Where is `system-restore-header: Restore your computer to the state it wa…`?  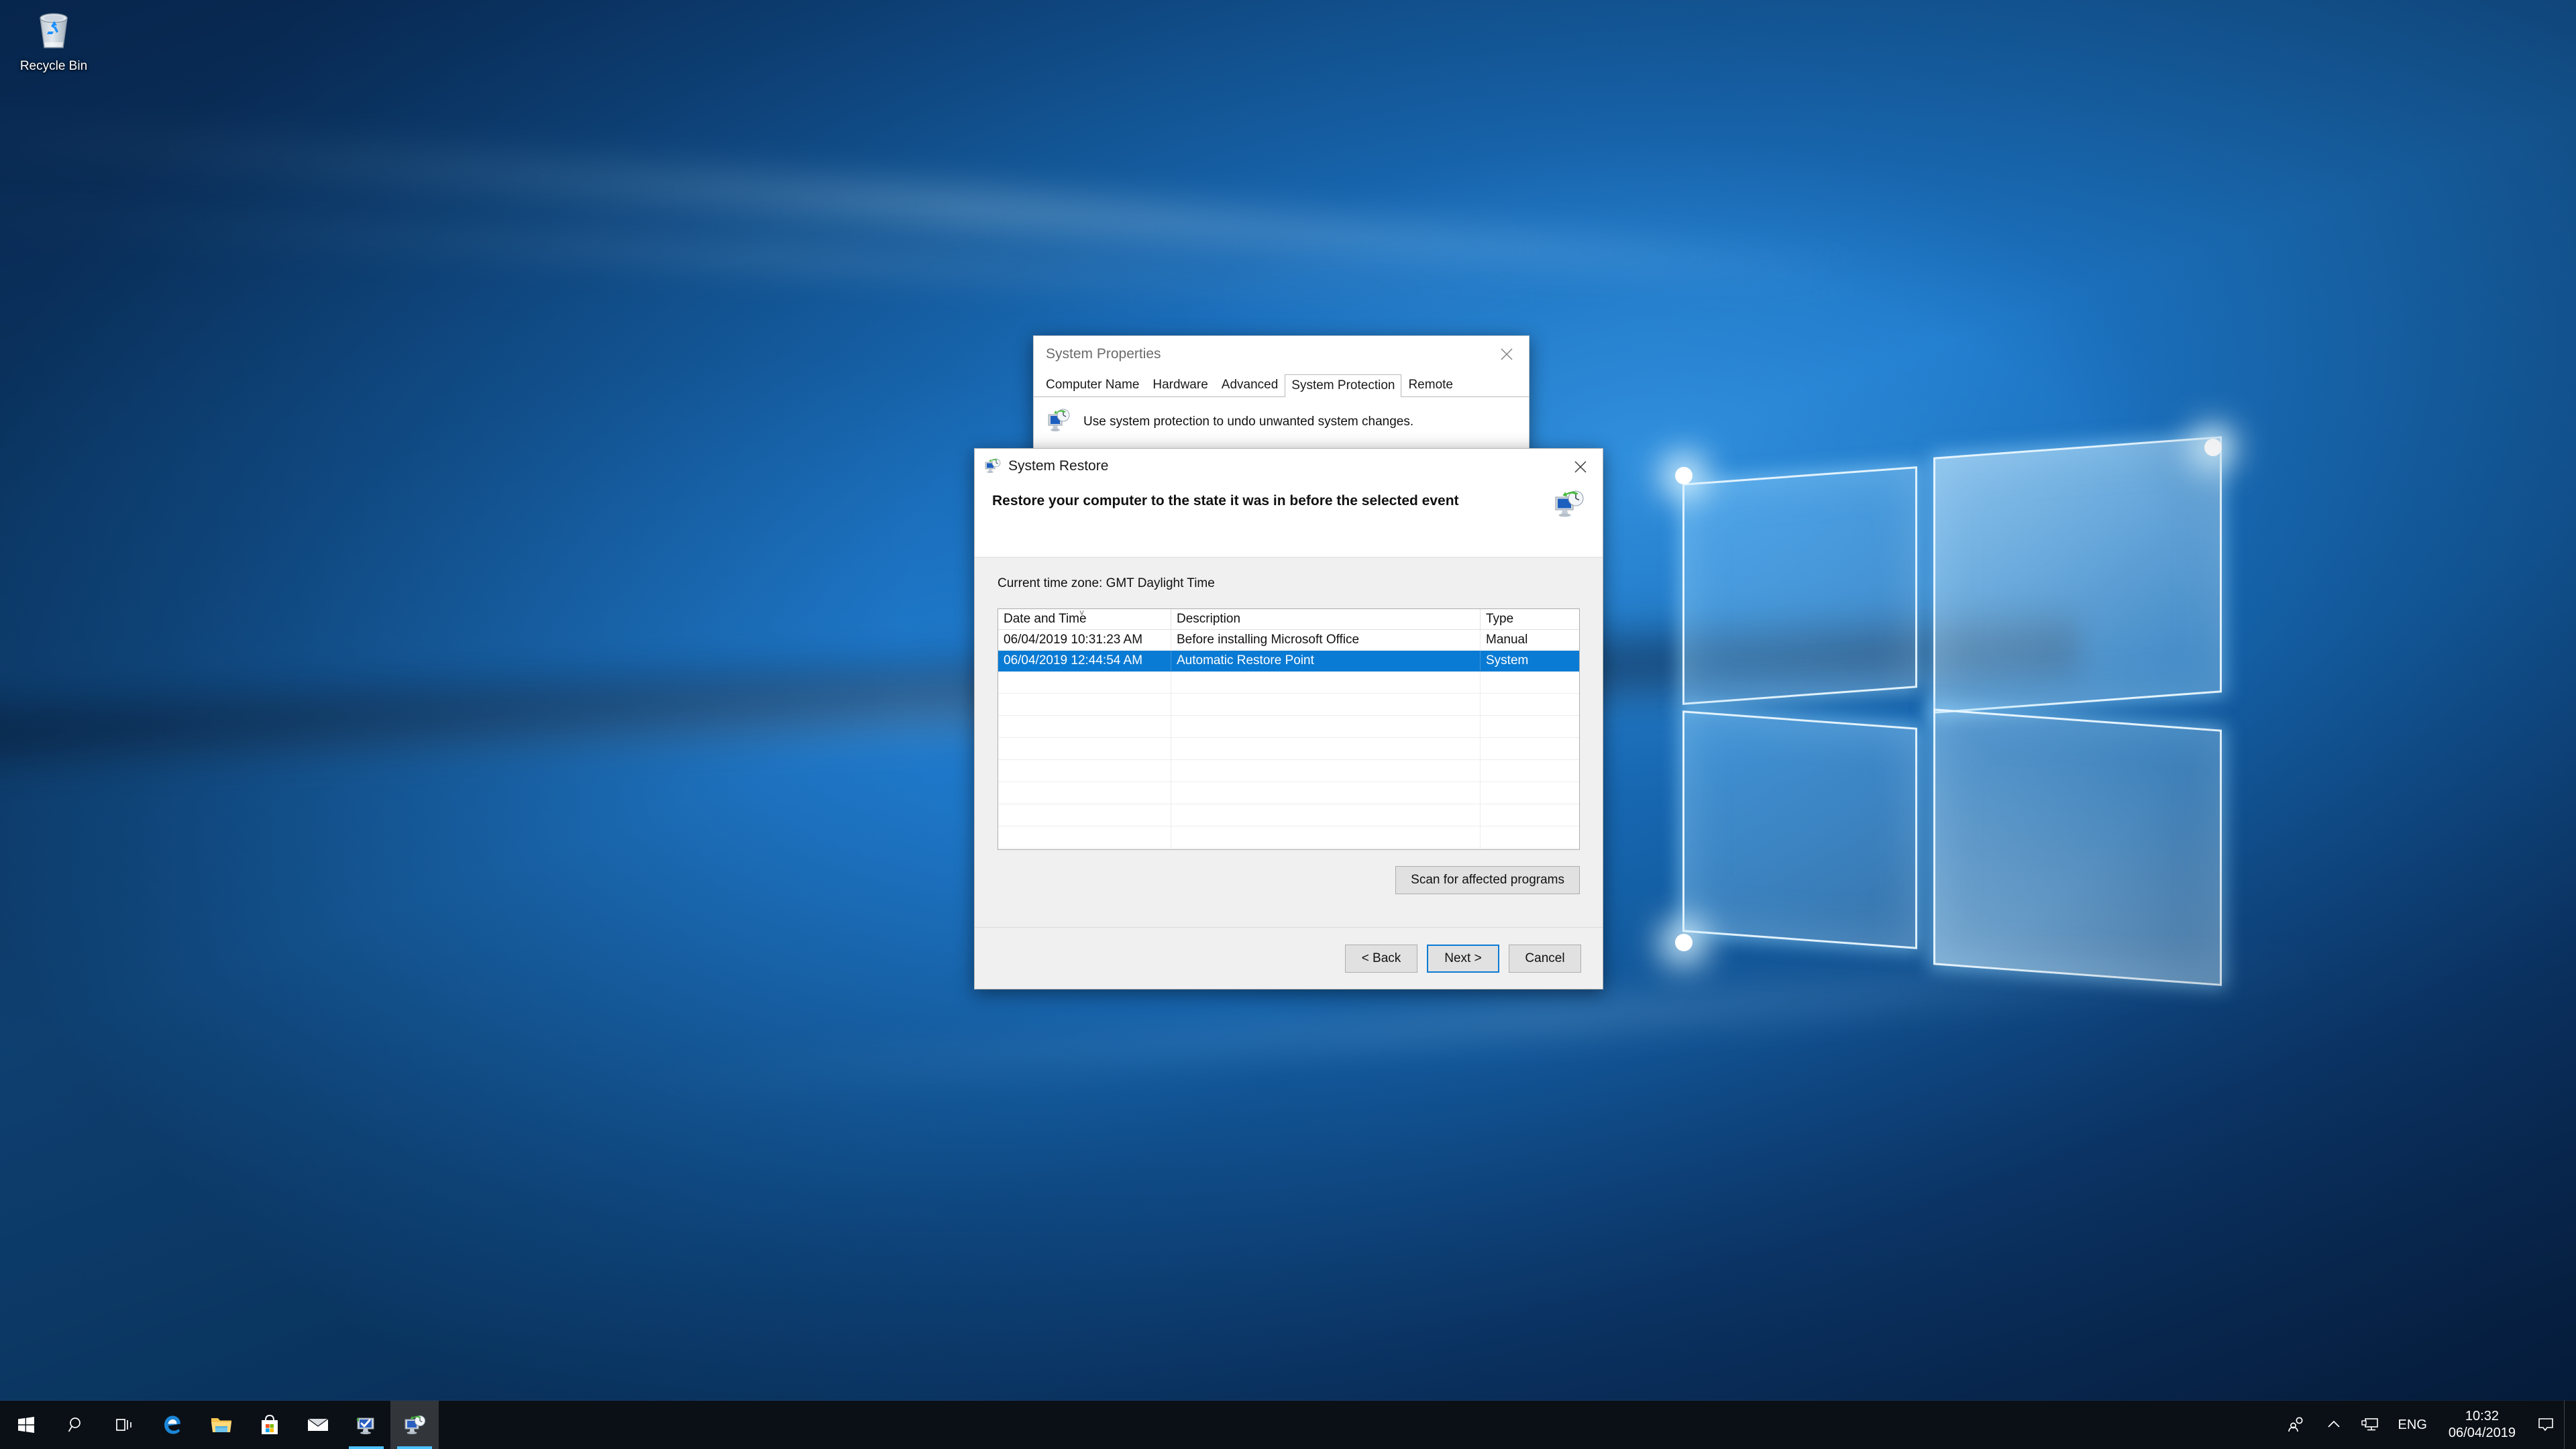
system-restore-header: Restore your computer to the state it wa… is located at coordinates (1289, 520).